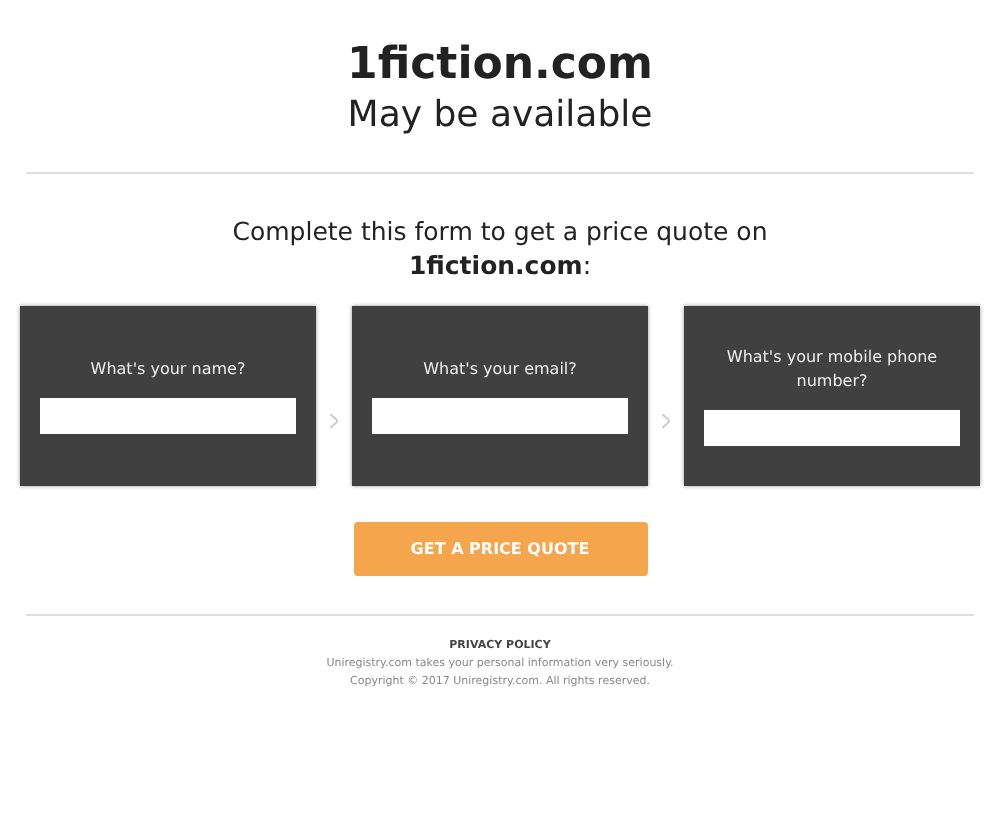 This screenshot has width=1000, height=834. What do you see at coordinates (168, 370) in the screenshot?
I see `field-label: What's your name?` at bounding box center [168, 370].